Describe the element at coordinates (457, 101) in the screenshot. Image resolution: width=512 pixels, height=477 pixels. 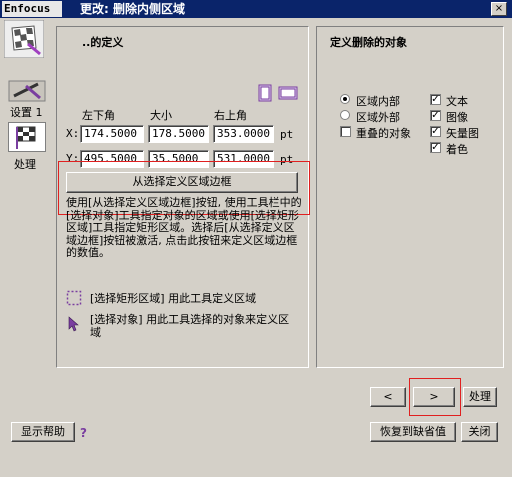
I see `checkbox-label: 文本` at that location.